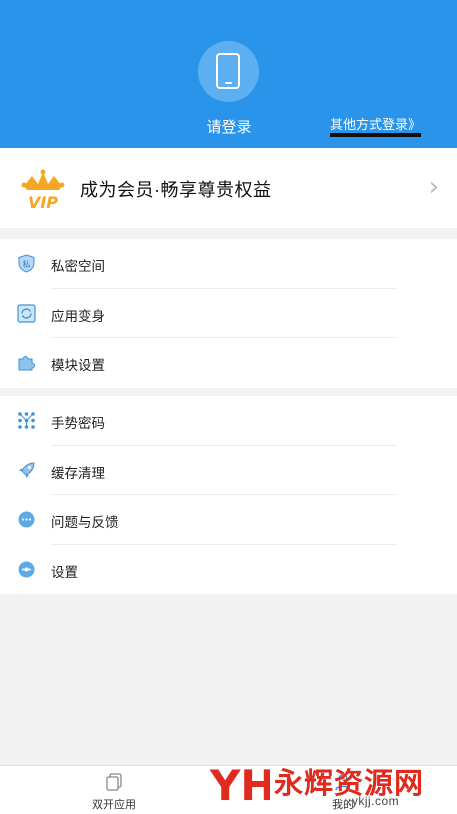 The width and height of the screenshot is (457, 814). What do you see at coordinates (376, 125) in the screenshot?
I see `other-login-link: 其他方式登录》` at bounding box center [376, 125].